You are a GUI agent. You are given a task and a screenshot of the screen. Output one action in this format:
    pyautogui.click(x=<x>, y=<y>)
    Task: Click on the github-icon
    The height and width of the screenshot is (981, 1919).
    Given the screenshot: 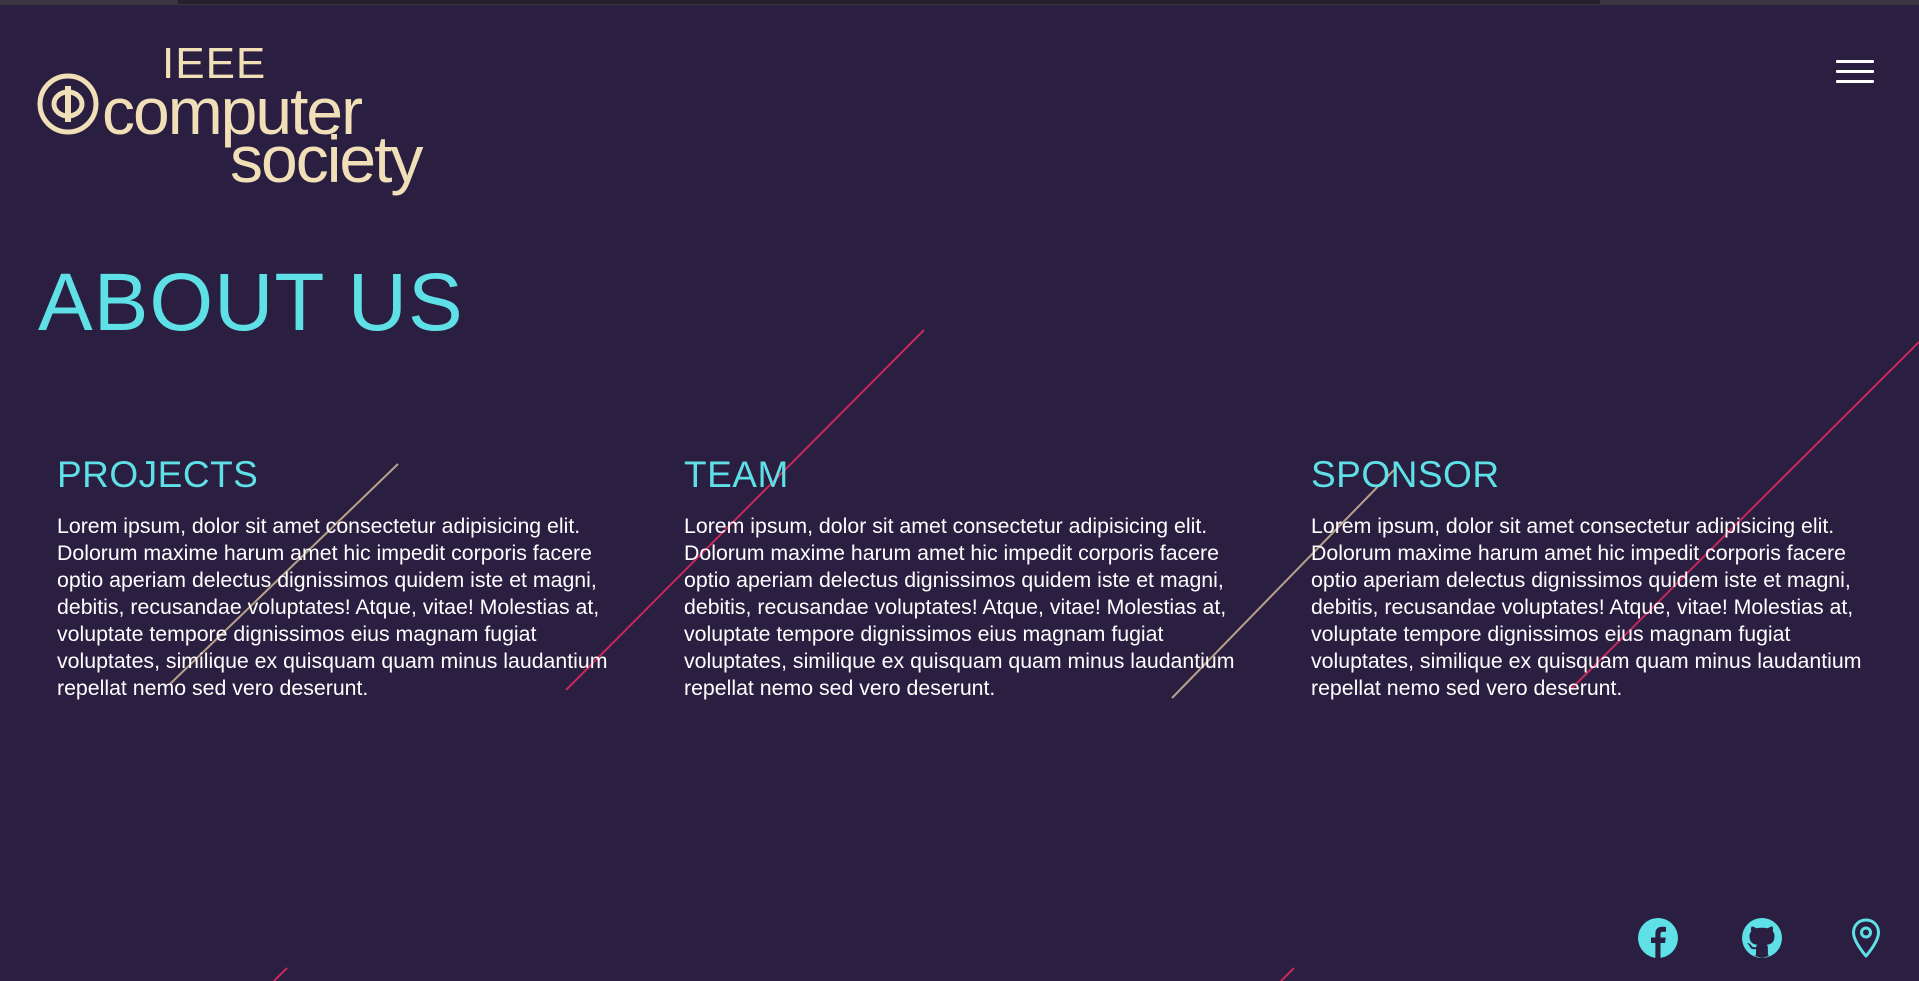 What is the action you would take?
    pyautogui.click(x=1762, y=938)
    